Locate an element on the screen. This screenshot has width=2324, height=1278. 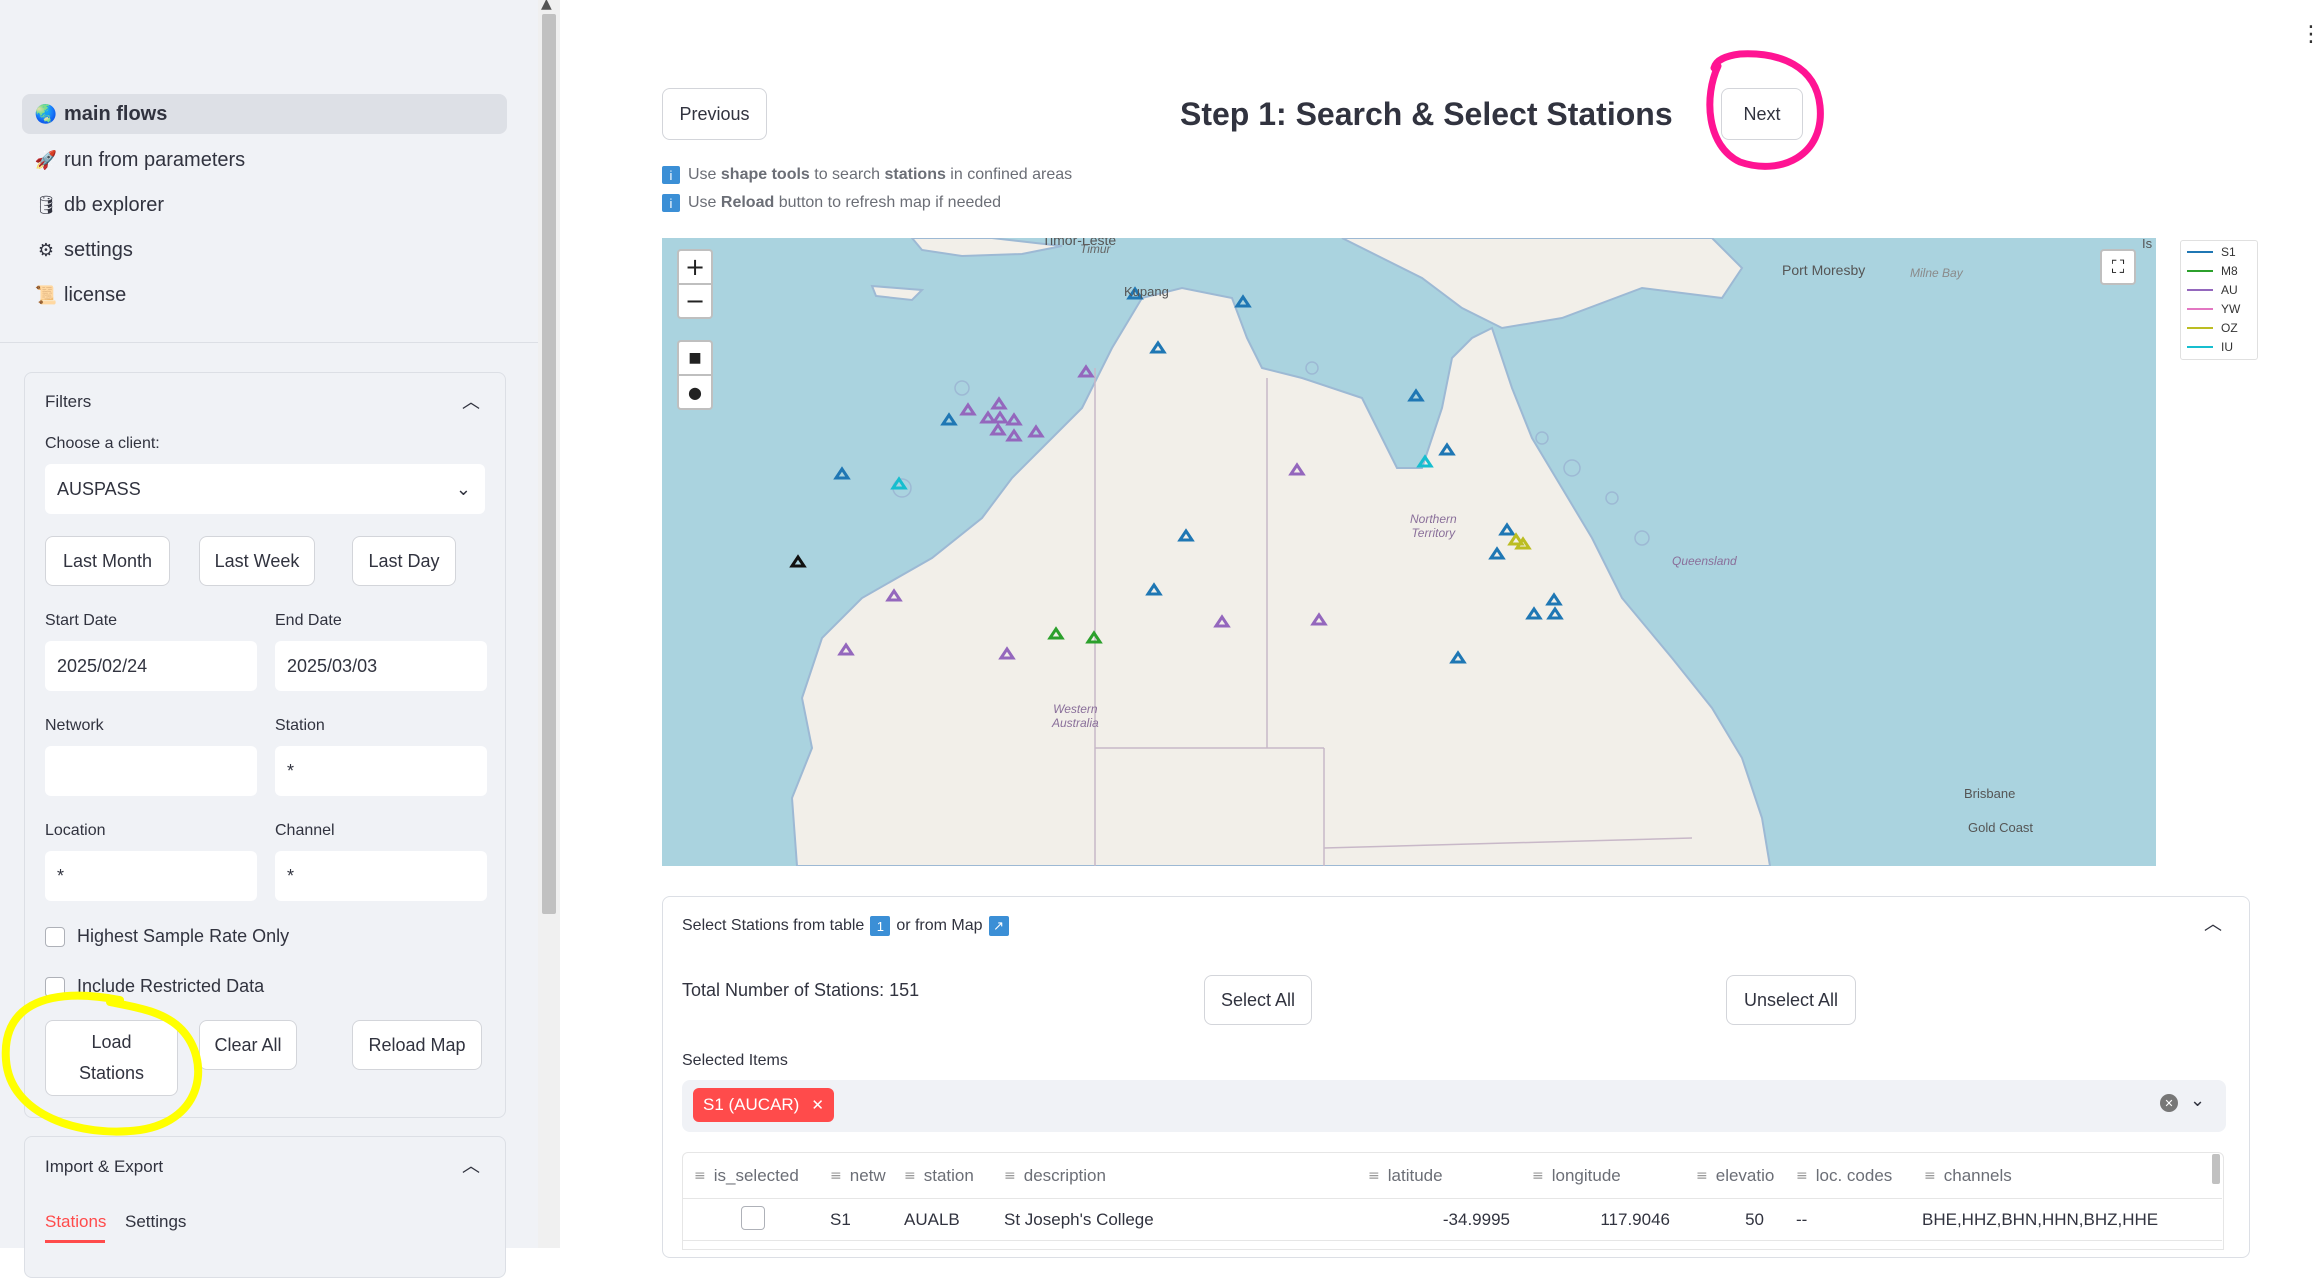
channel-input: * is located at coordinates (381, 876).